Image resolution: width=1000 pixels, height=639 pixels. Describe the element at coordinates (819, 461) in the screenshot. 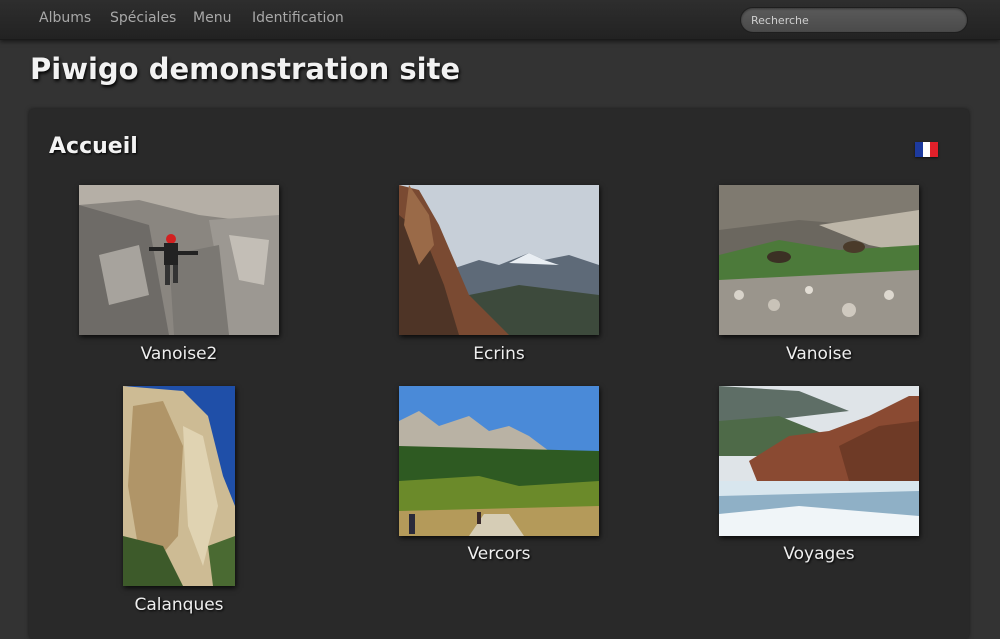

I see `coast-photo` at that location.